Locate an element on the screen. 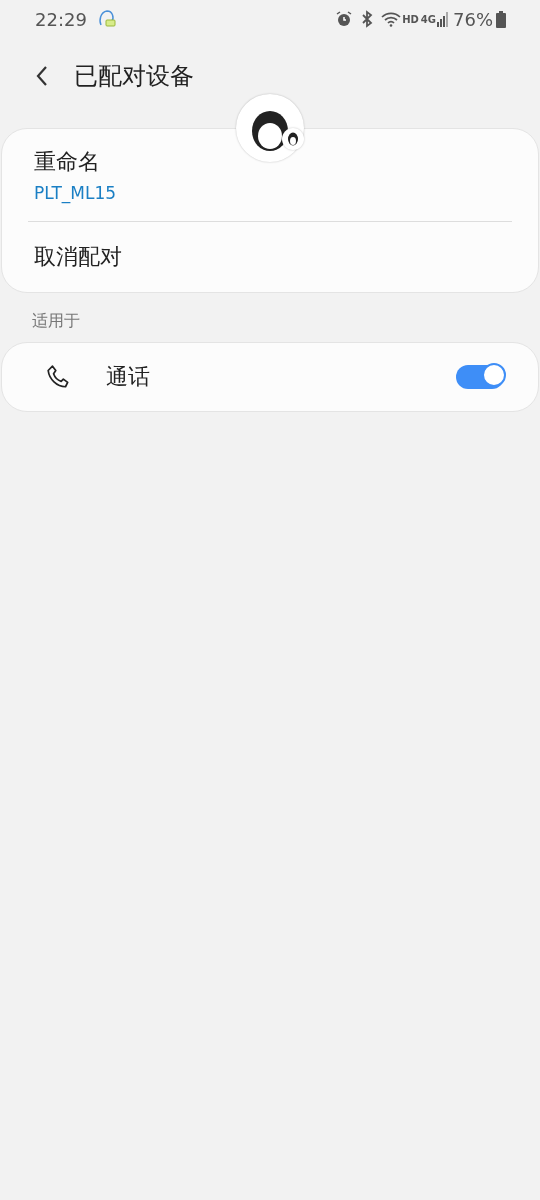 The width and height of the screenshot is (540, 1200). hd-label: HD is located at coordinates (410, 19).